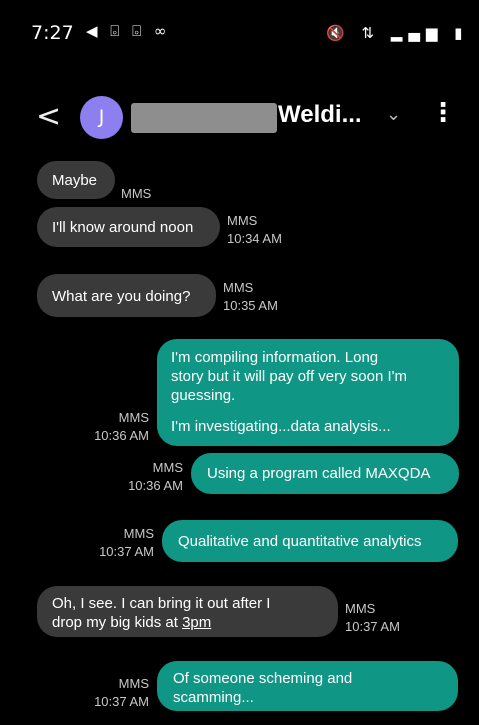  Describe the element at coordinates (101, 117) in the screenshot. I see `contact-avatar: J` at that location.